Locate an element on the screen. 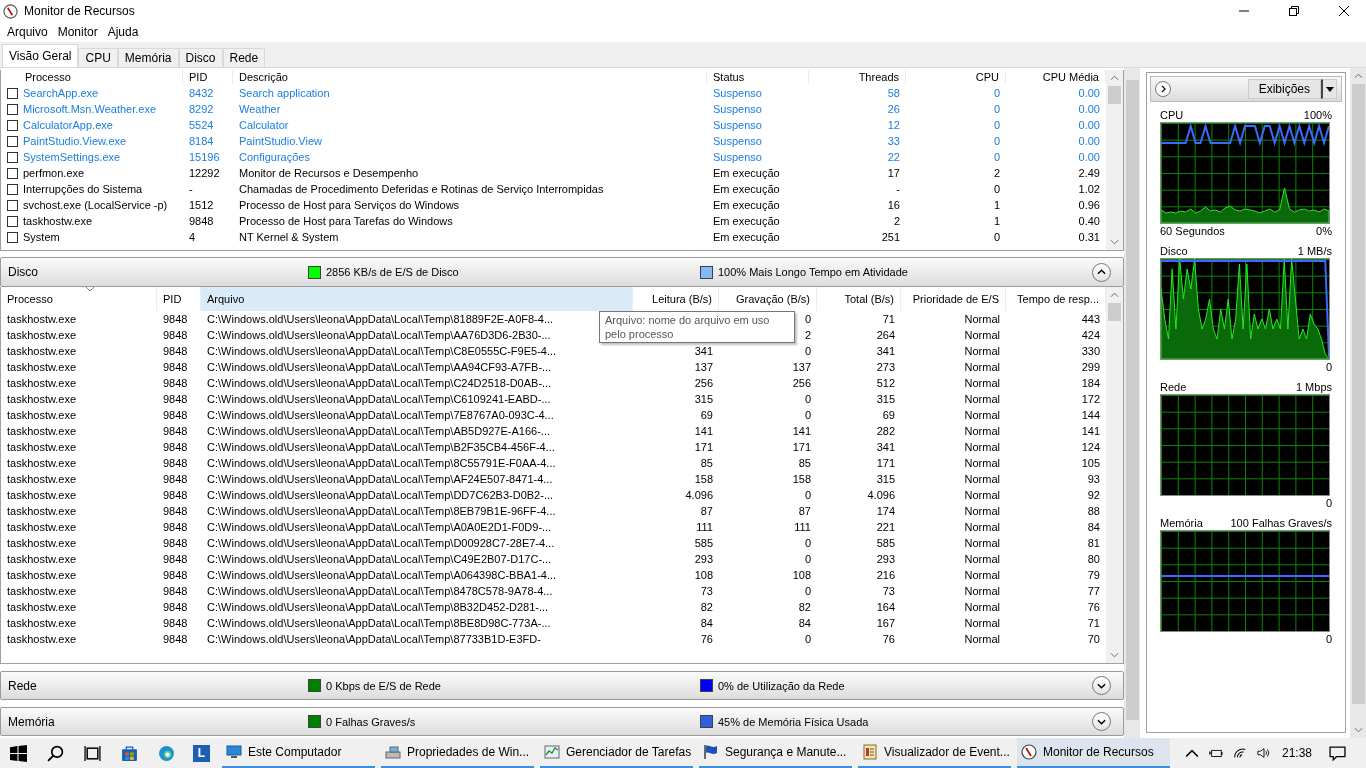 This screenshot has height=768, width=1366. table-cell: Suspenso is located at coordinates (737, 125).